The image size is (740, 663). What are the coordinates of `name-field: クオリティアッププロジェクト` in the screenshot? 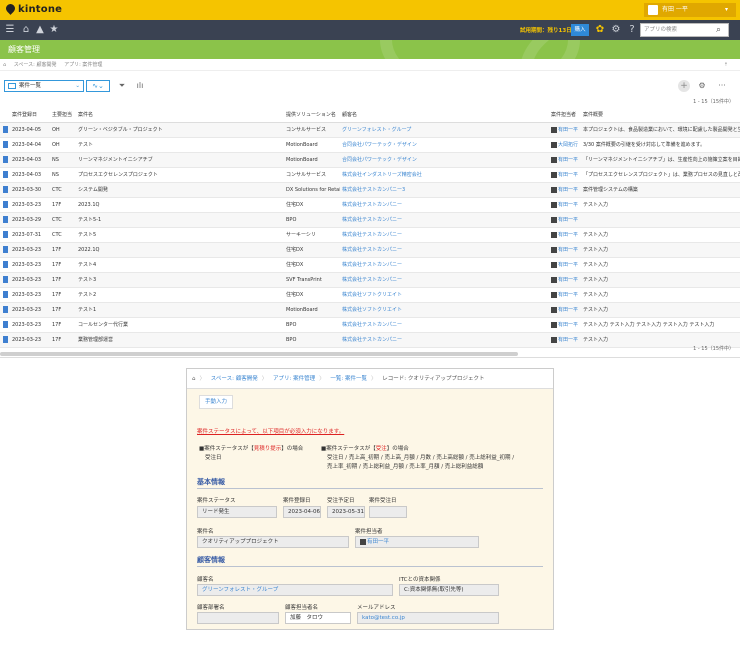 It's located at (273, 542).